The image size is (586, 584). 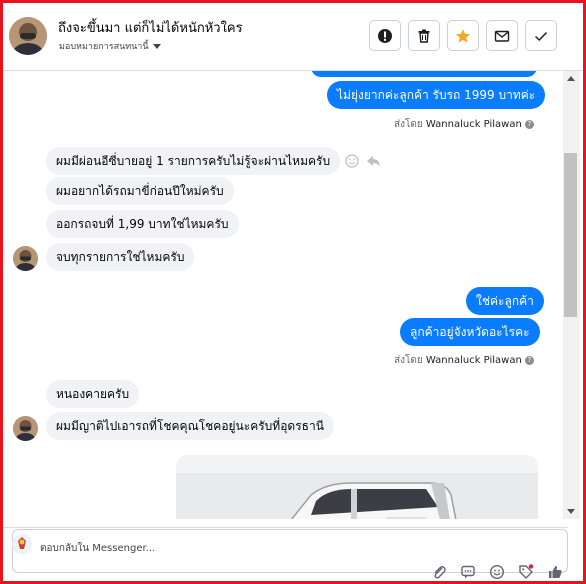 What do you see at coordinates (468, 572) in the screenshot?
I see `quick-reply-icon` at bounding box center [468, 572].